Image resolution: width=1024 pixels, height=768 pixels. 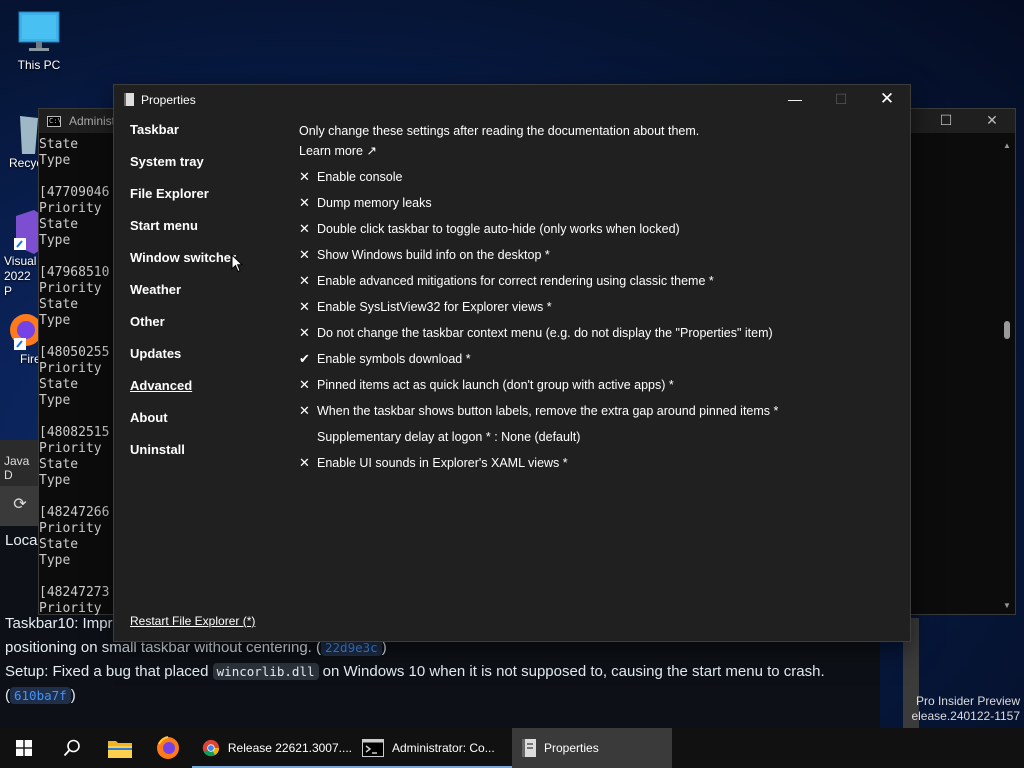 I want to click on firefox-button, so click(x=168, y=748).